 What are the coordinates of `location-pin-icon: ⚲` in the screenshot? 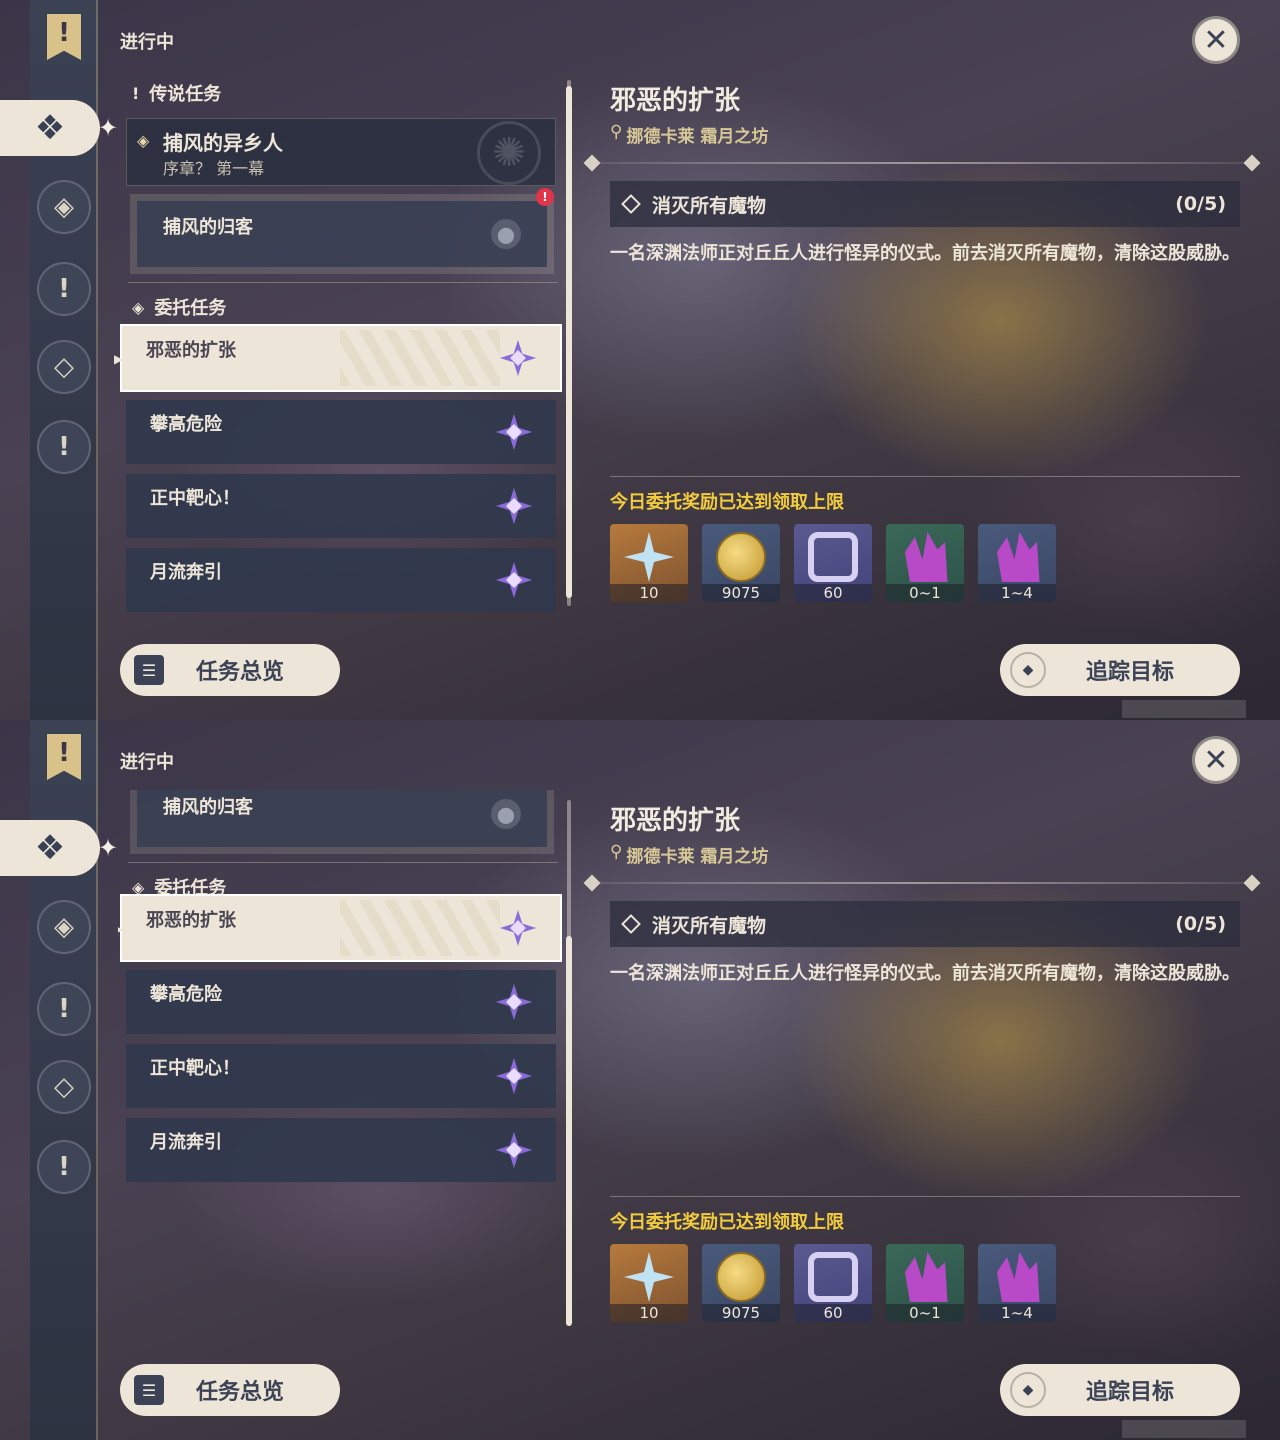 It's located at (616, 852).